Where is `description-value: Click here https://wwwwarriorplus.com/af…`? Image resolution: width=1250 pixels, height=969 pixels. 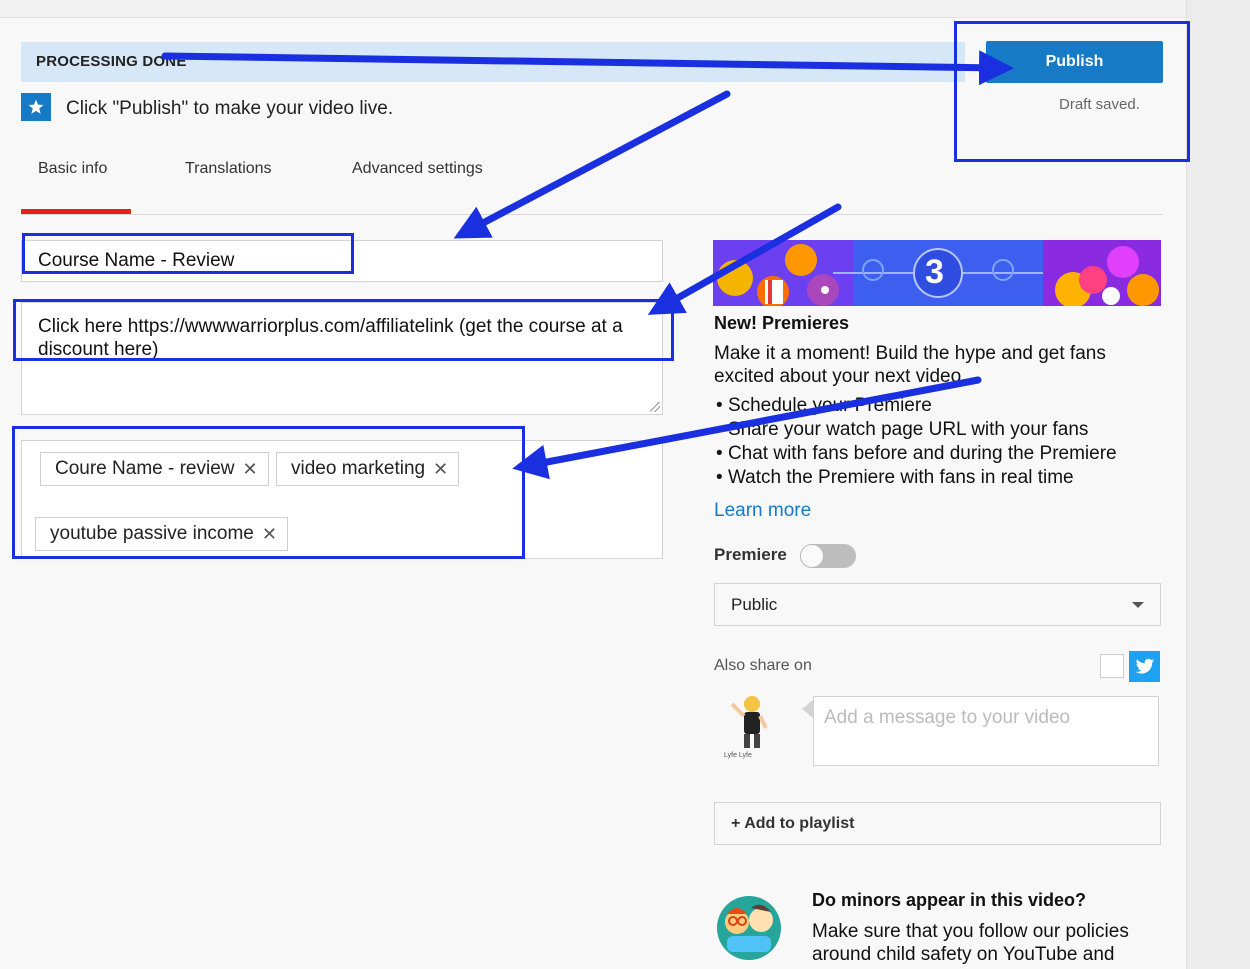 description-value: Click here https://wwwwarriorplus.com/af… is located at coordinates (330, 338).